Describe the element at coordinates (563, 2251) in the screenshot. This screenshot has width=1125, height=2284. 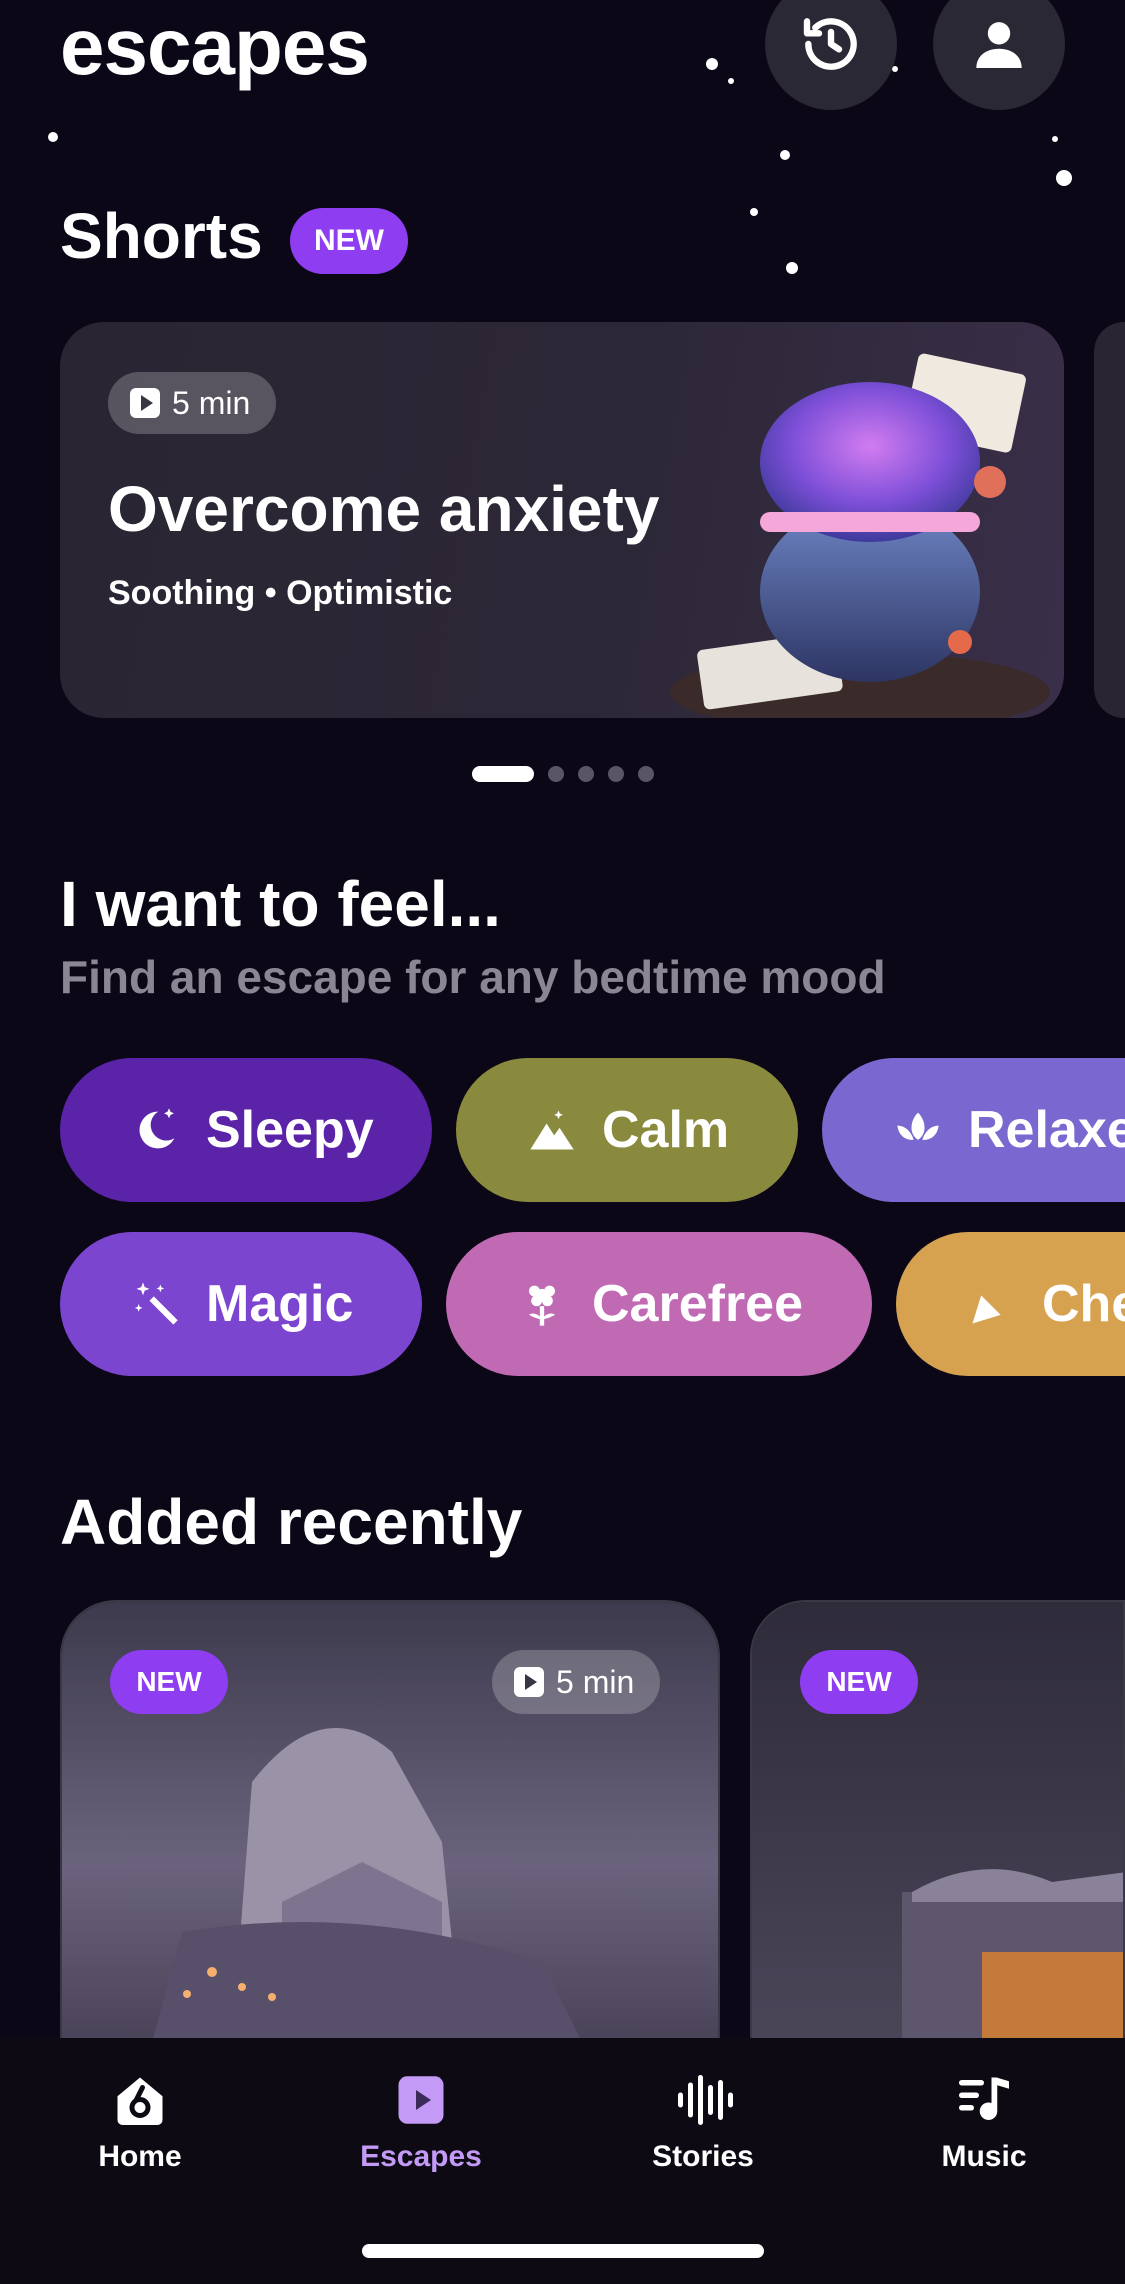
I see `home-indicator` at that location.